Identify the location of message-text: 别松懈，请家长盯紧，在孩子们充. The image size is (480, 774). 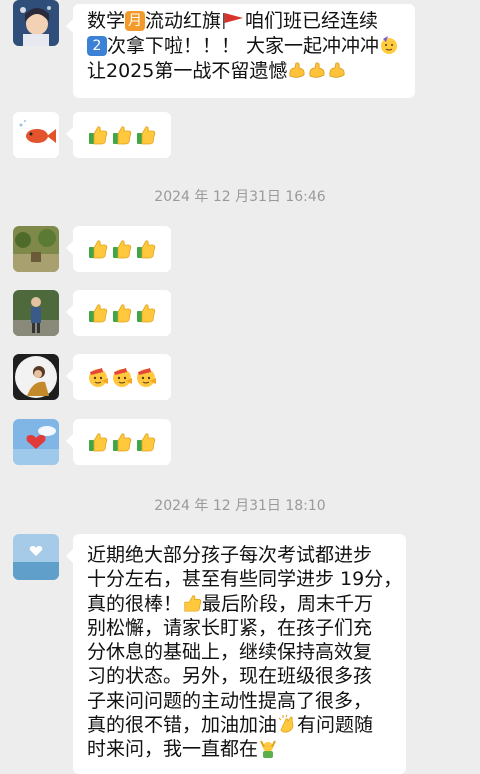
(230, 627).